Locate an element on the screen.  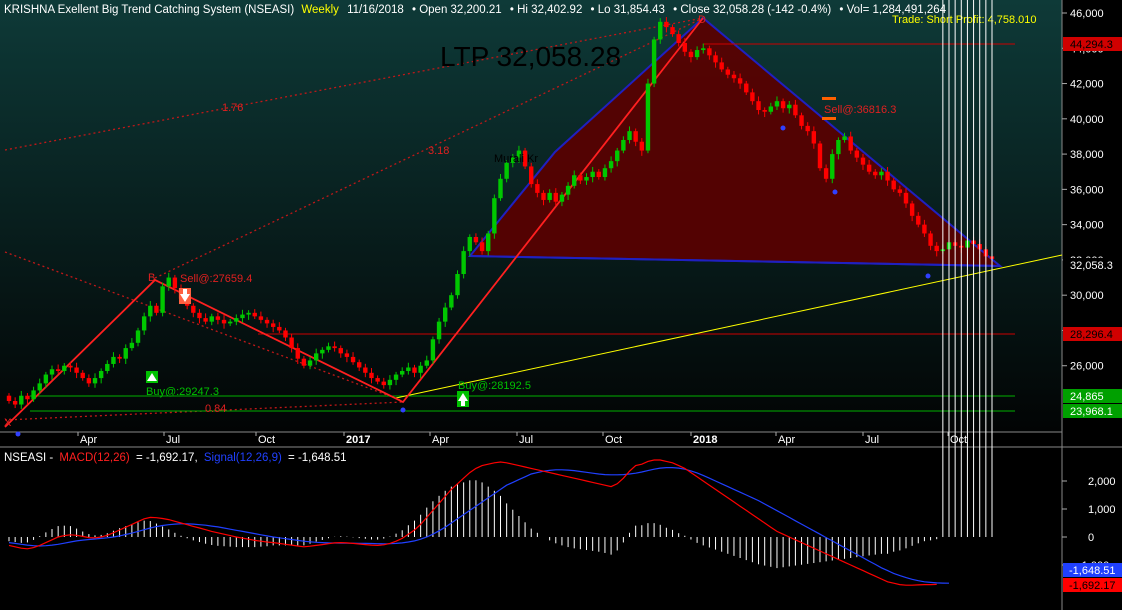
svg-text: 28,296.4 is located at coordinates (1091, 335).